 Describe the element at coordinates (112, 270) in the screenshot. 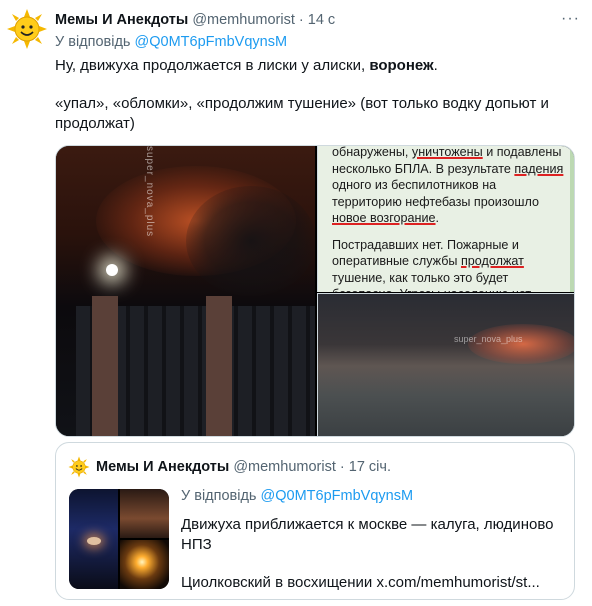

I see `street-lamp` at that location.